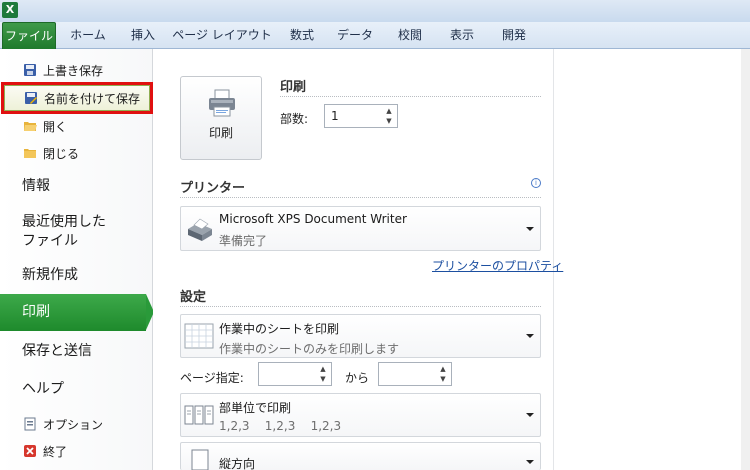  What do you see at coordinates (212, 378) in the screenshot?
I see `pages-label: ページ指定:` at bounding box center [212, 378].